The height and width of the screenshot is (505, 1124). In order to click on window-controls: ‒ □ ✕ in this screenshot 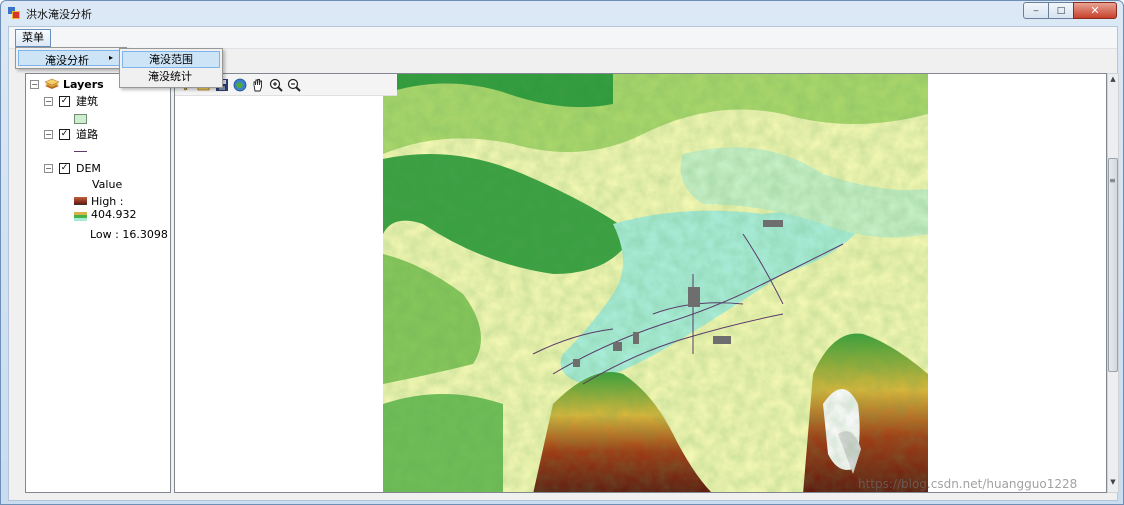, I will do `click(1070, 11)`.